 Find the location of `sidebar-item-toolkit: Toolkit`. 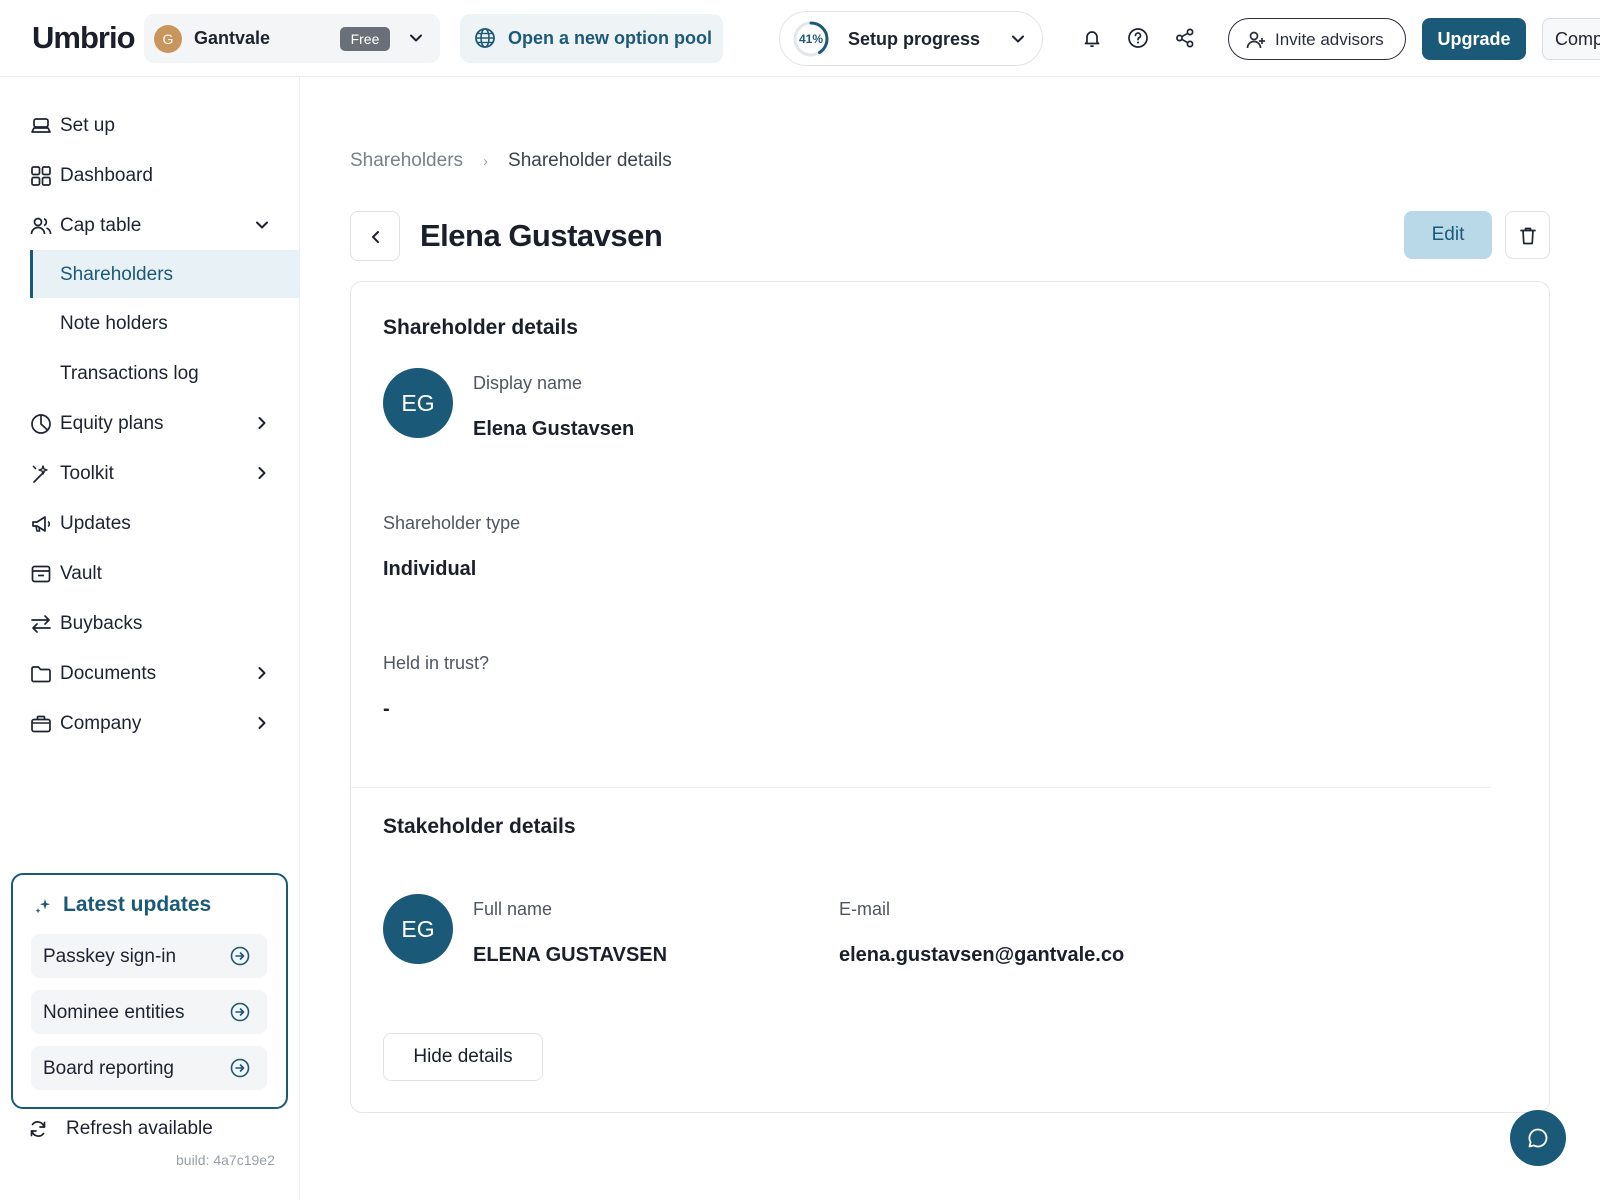

sidebar-item-toolkit: Toolkit is located at coordinates (165, 473).